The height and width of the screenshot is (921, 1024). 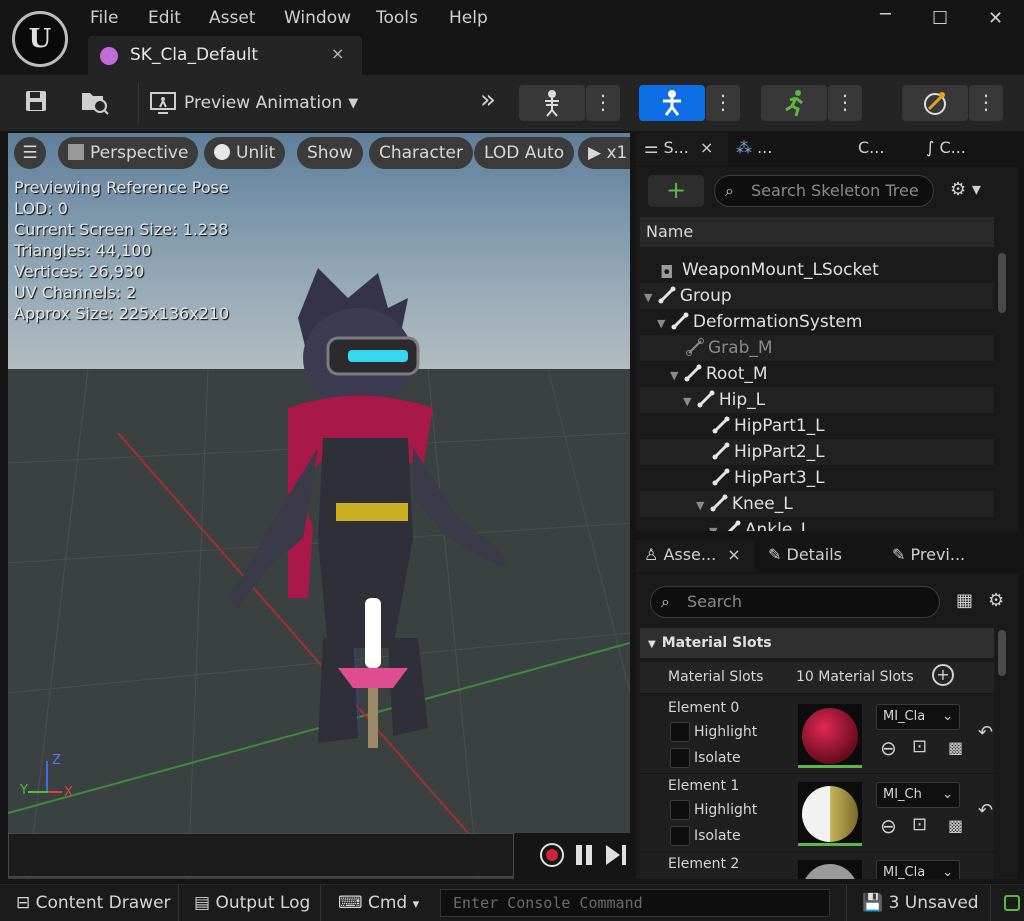 What do you see at coordinates (817, 452) in the screenshot?
I see `tree-row: HipPart2_L` at bounding box center [817, 452].